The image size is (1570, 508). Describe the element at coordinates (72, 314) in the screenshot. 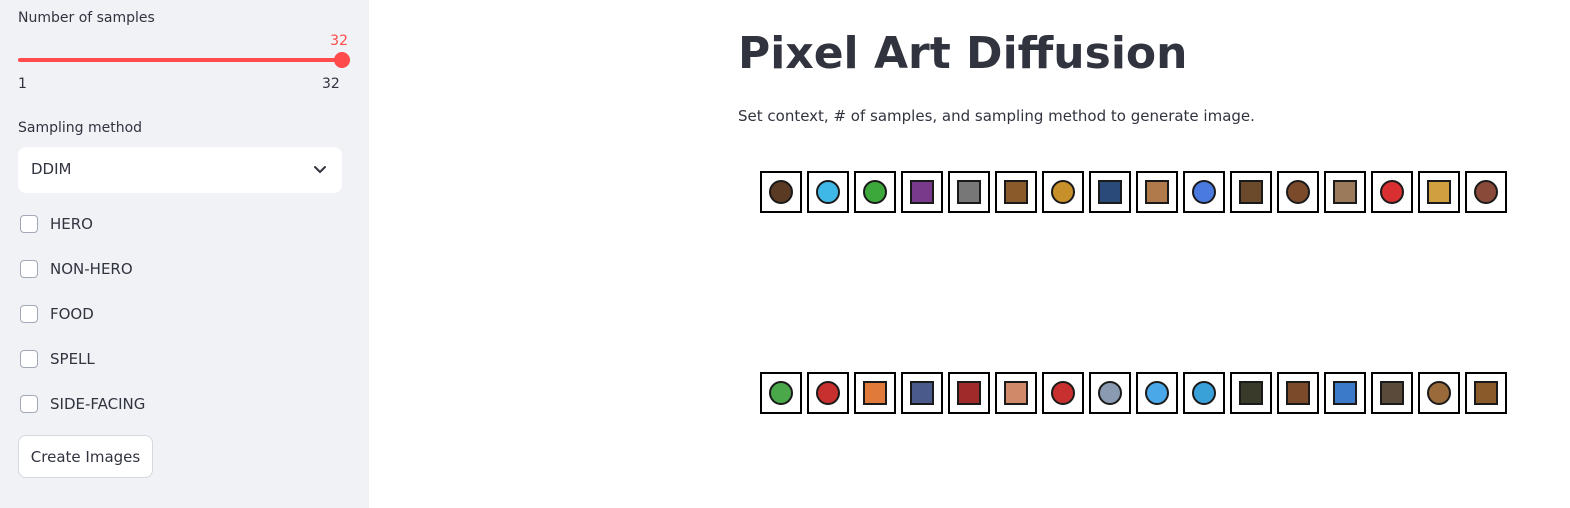

I see `checkbox-label: FOOD` at that location.